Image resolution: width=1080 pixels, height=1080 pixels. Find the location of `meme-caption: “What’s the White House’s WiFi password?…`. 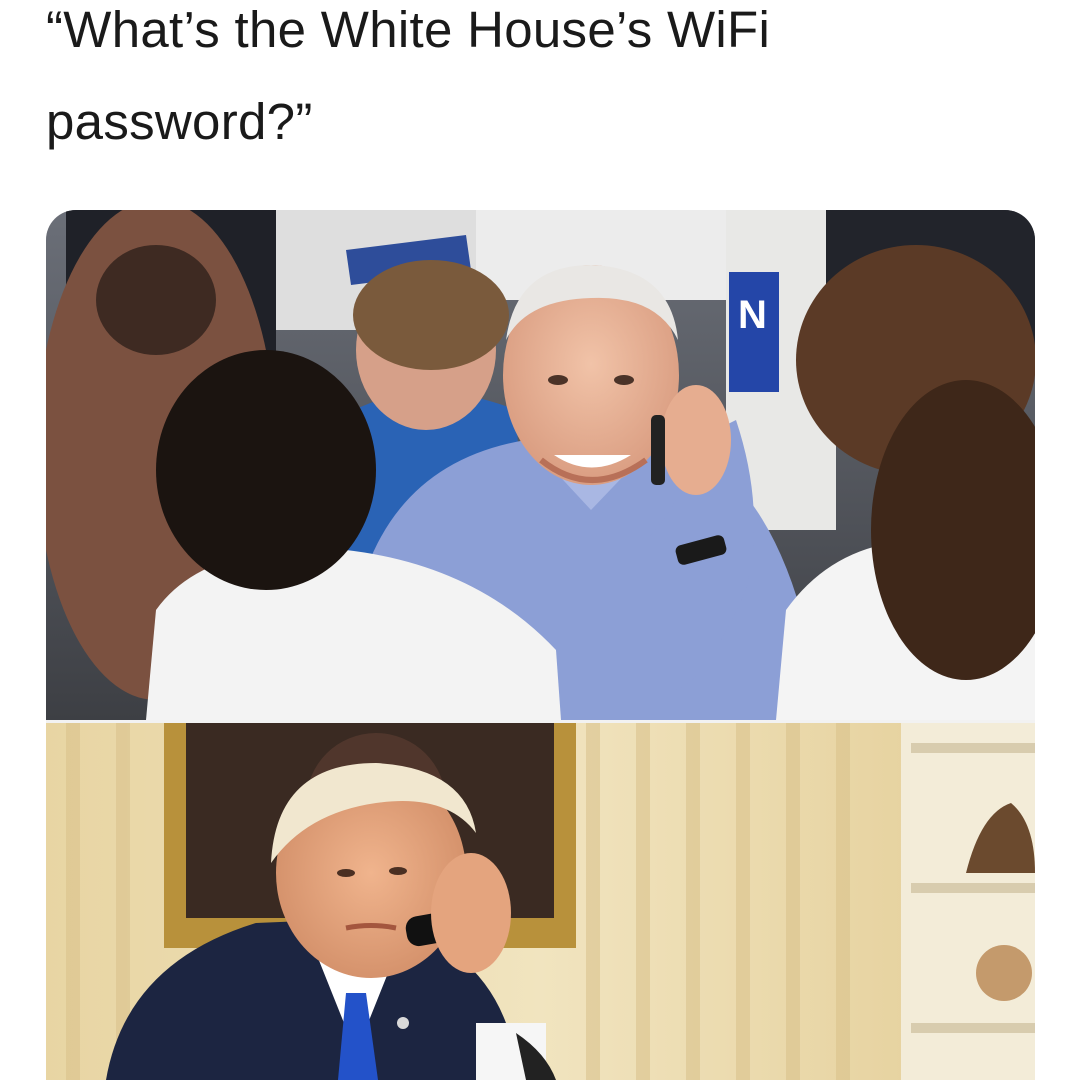

meme-caption: “What’s the White House’s WiFi password?… is located at coordinates (546, 84).